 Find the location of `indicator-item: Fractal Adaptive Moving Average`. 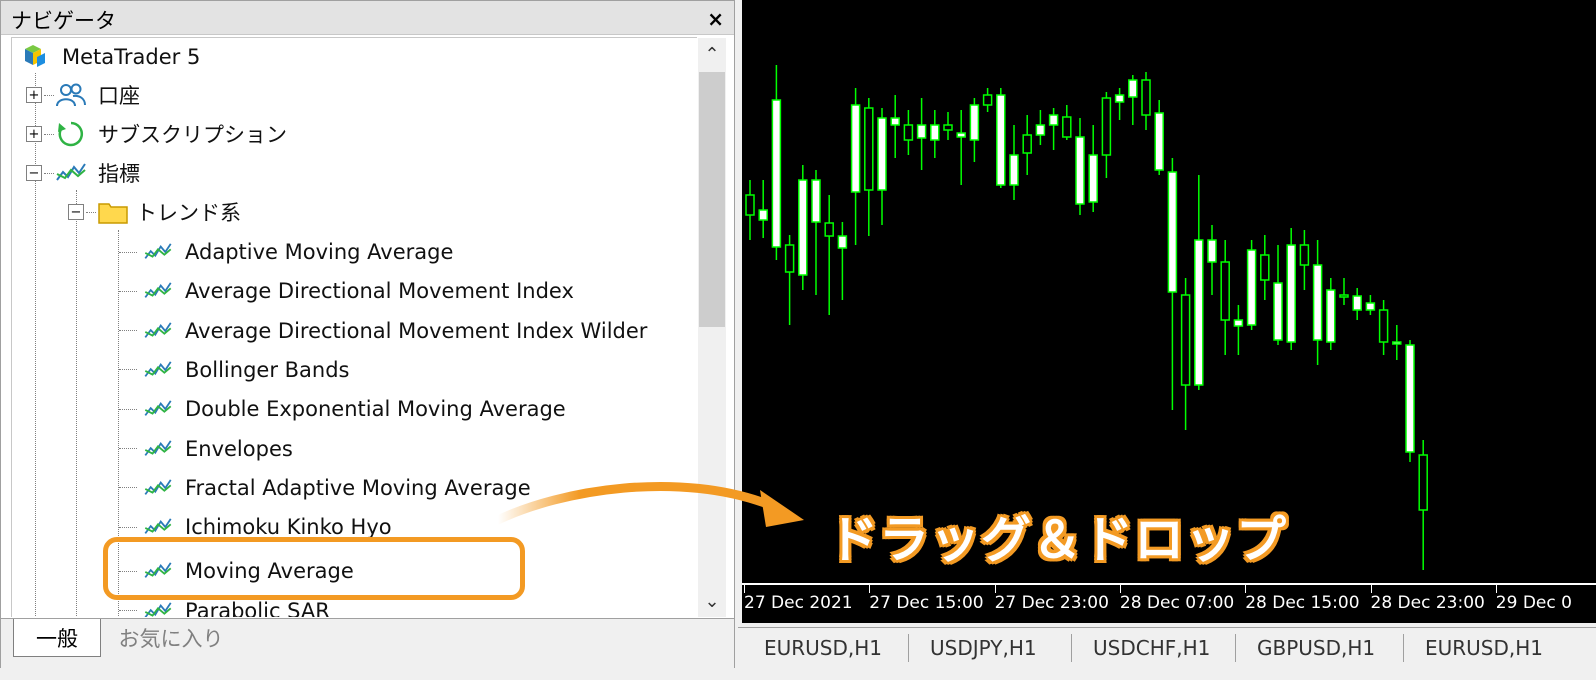

indicator-item: Fractal Adaptive Moving Average is located at coordinates (325, 488).